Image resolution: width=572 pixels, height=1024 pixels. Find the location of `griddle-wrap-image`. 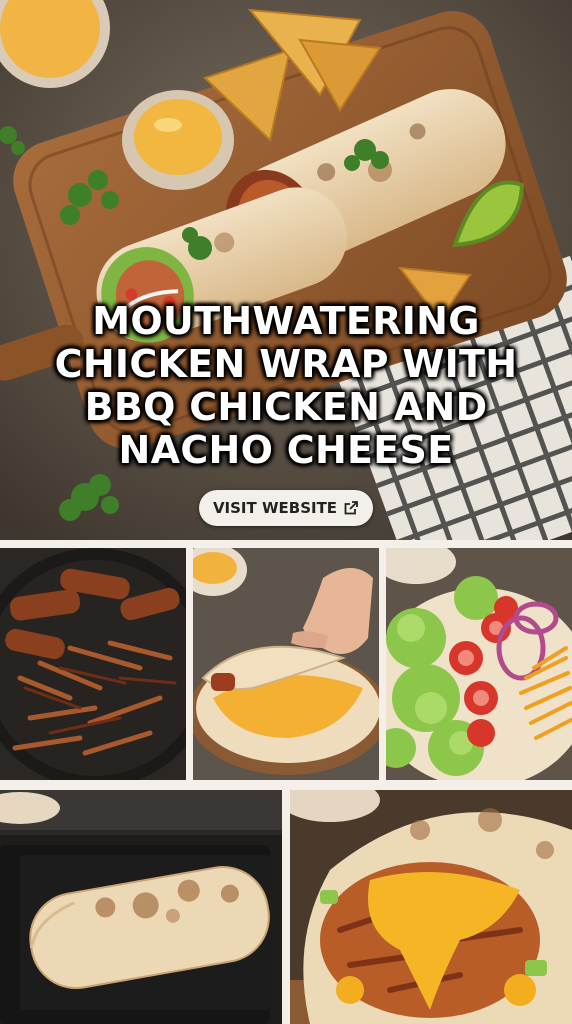

griddle-wrap-image is located at coordinates (141, 907).